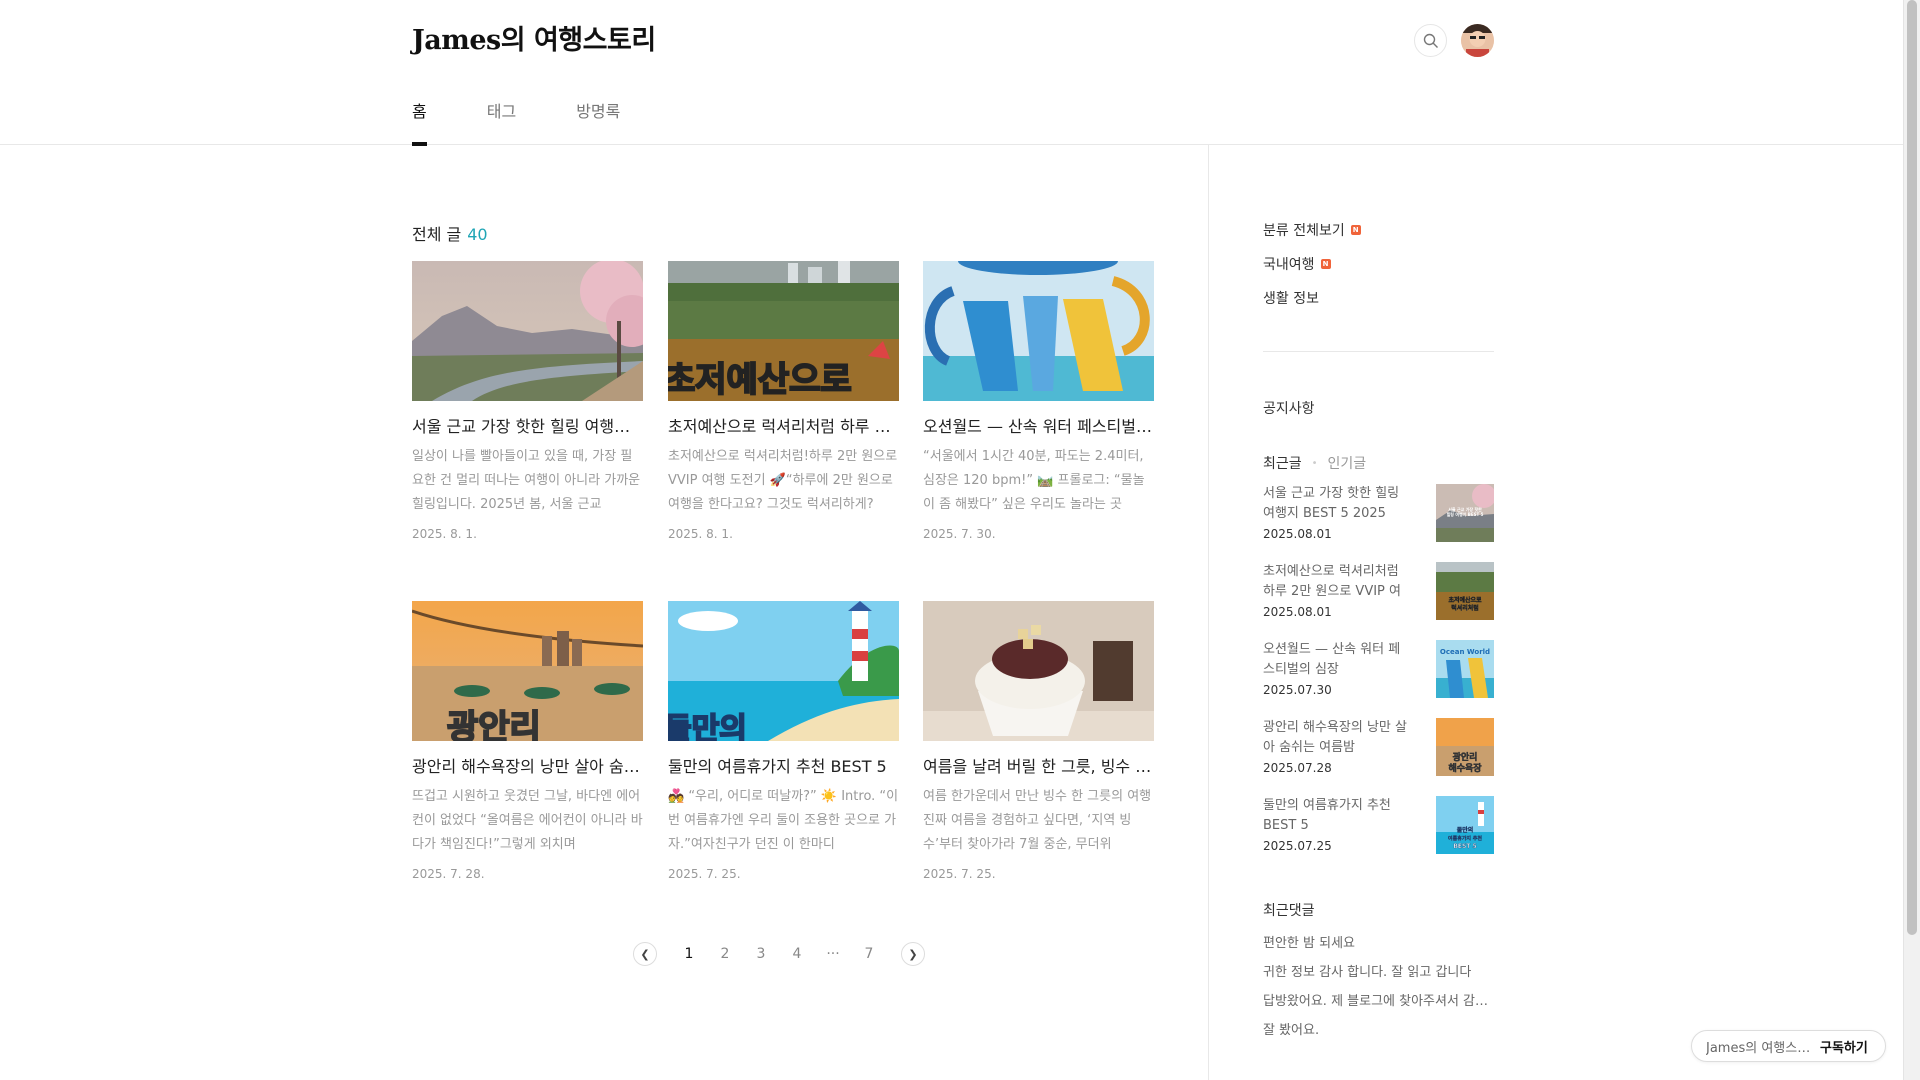 This screenshot has width=1920, height=1080. I want to click on recent-post-thumbnail: 광안리 해수욕장, so click(1465, 747).